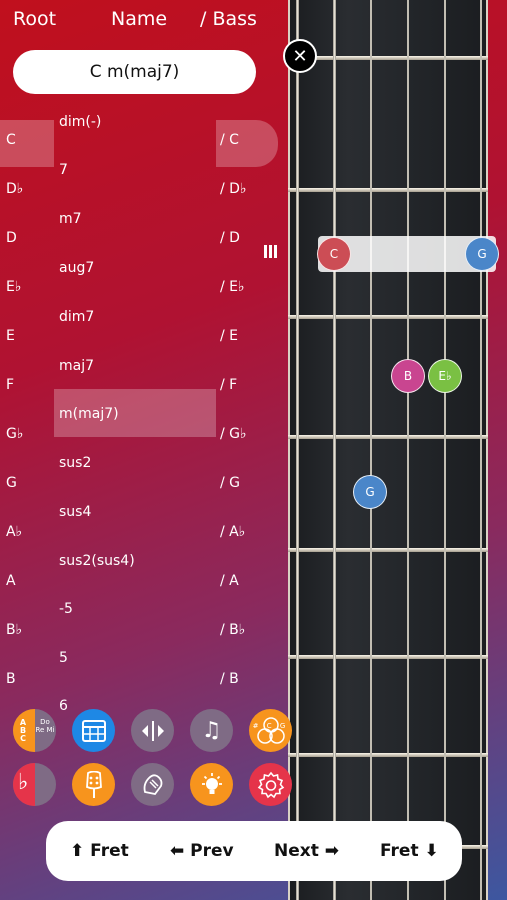 Image resolution: width=507 pixels, height=900 pixels. What do you see at coordinates (34, 784) in the screenshot?
I see `flat-sharp-toggle-button: ♭` at bounding box center [34, 784].